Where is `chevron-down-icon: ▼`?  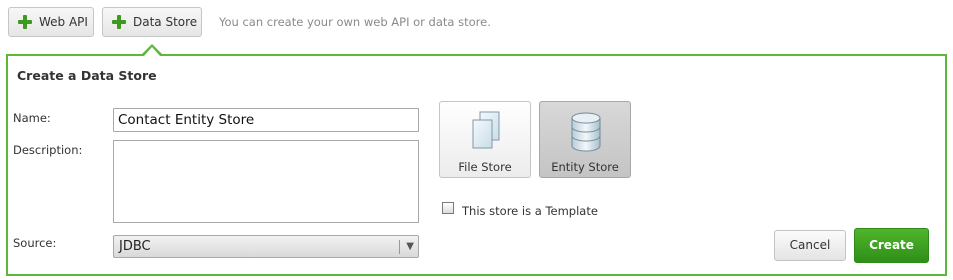 chevron-down-icon: ▼ is located at coordinates (410, 246).